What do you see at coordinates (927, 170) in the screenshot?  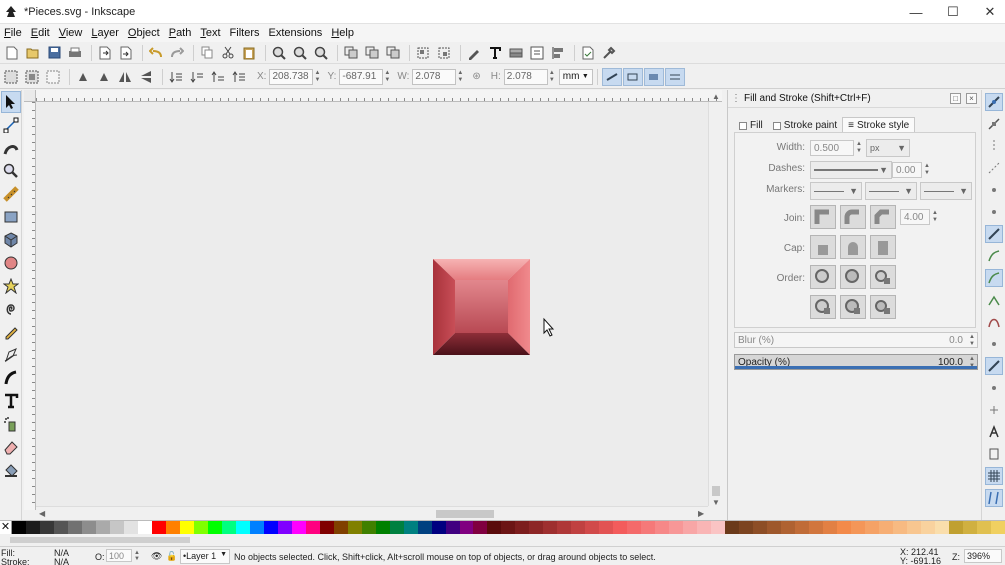 I see `dash-offset-spinner: ▲ ▼` at bounding box center [927, 170].